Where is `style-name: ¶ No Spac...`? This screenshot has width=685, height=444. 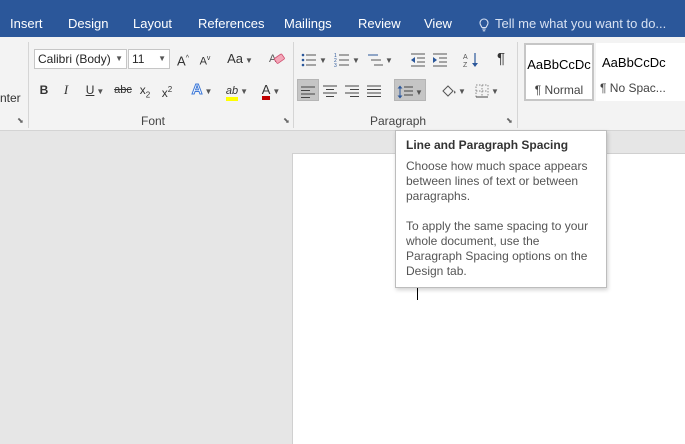
style-name: ¶ No Spac... is located at coordinates (633, 88).